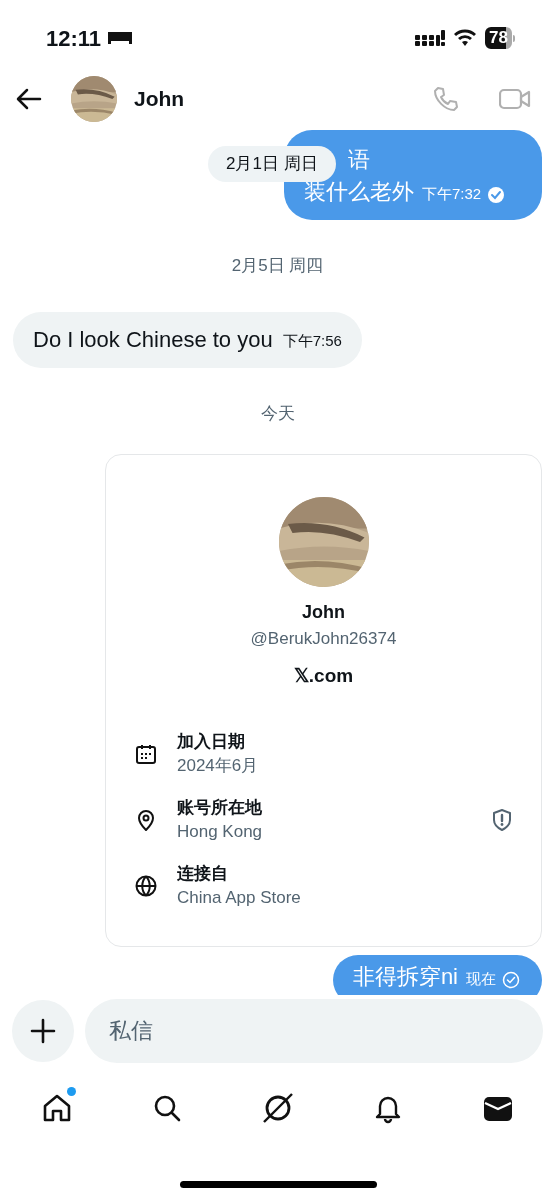 The height and width of the screenshot is (1200, 555). I want to click on date-label: 2月1日 周日, so click(272, 164).